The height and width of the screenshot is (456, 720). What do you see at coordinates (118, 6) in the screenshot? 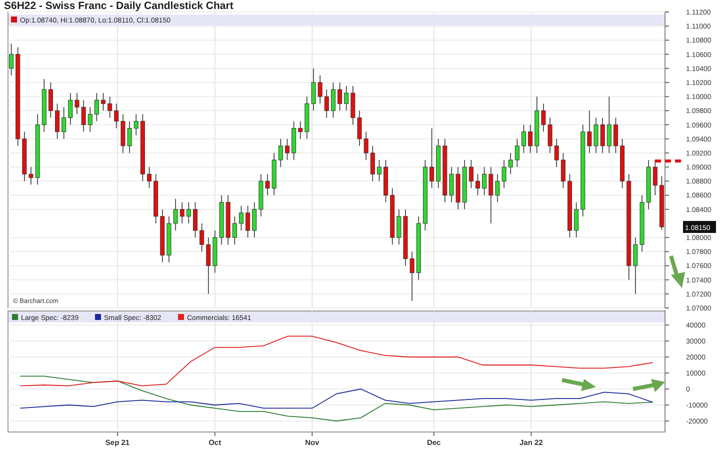
I see `chart-title: S6H22 - Swiss Franc - Daily Candlestick Chart` at bounding box center [118, 6].